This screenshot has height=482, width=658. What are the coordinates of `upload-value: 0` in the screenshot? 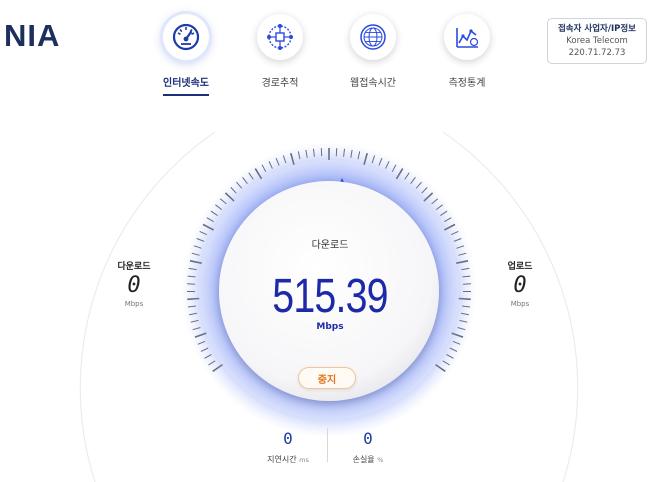 It's located at (520, 285).